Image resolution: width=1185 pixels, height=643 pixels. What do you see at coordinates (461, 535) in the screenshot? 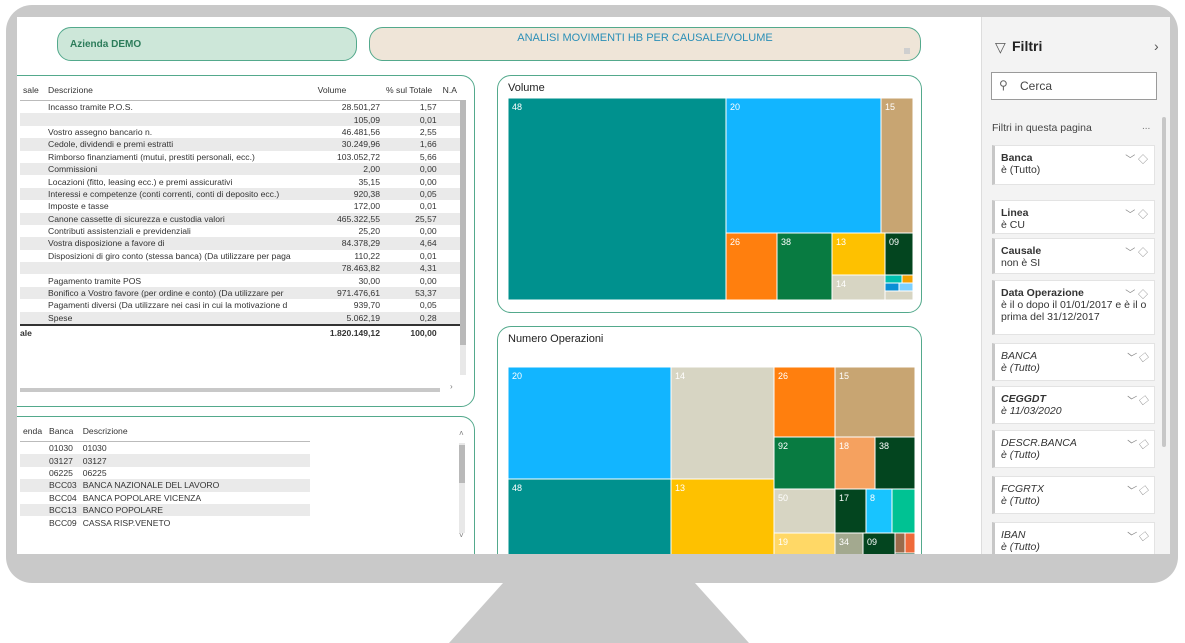
I see `scroll-down-icon: ˅` at bounding box center [461, 535].